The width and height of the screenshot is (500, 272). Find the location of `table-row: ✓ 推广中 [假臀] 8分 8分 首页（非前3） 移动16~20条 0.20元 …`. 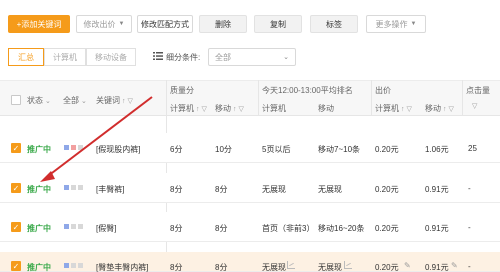

table-row: ✓ 推广中 [假臀] 8分 8分 首页（非前3） 移动16~20条 0.20元 … is located at coordinates (250, 227).